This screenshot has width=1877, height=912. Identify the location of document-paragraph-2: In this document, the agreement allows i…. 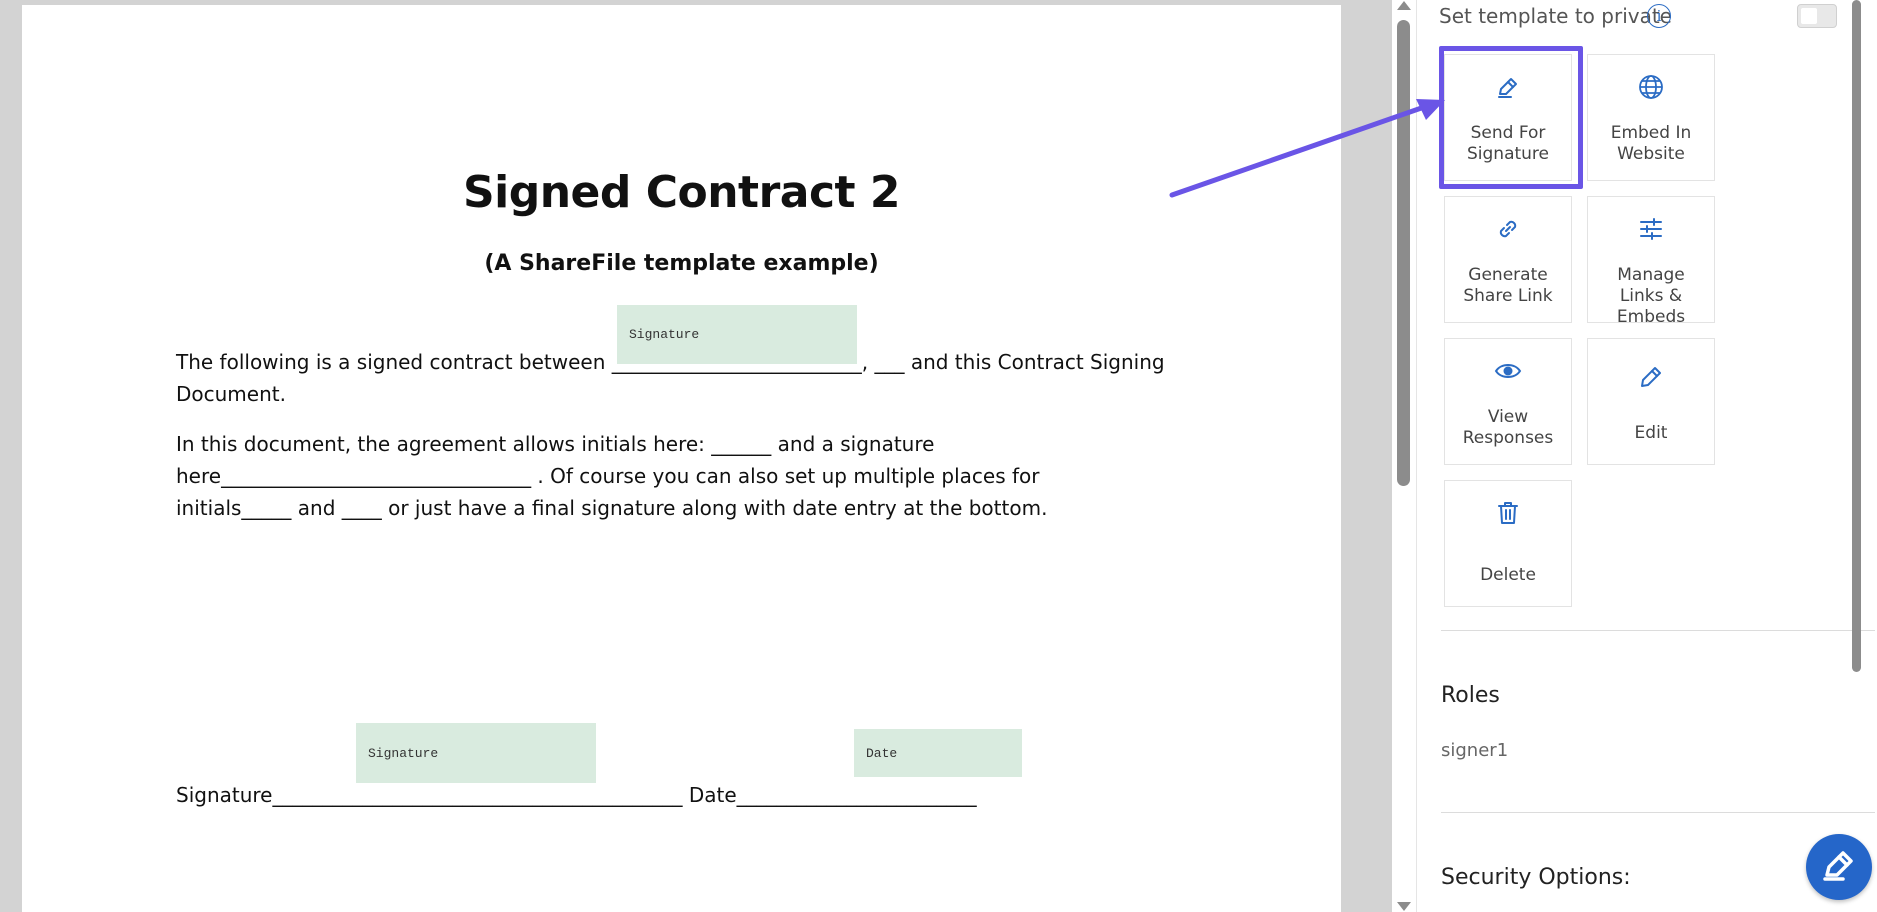
(612, 476).